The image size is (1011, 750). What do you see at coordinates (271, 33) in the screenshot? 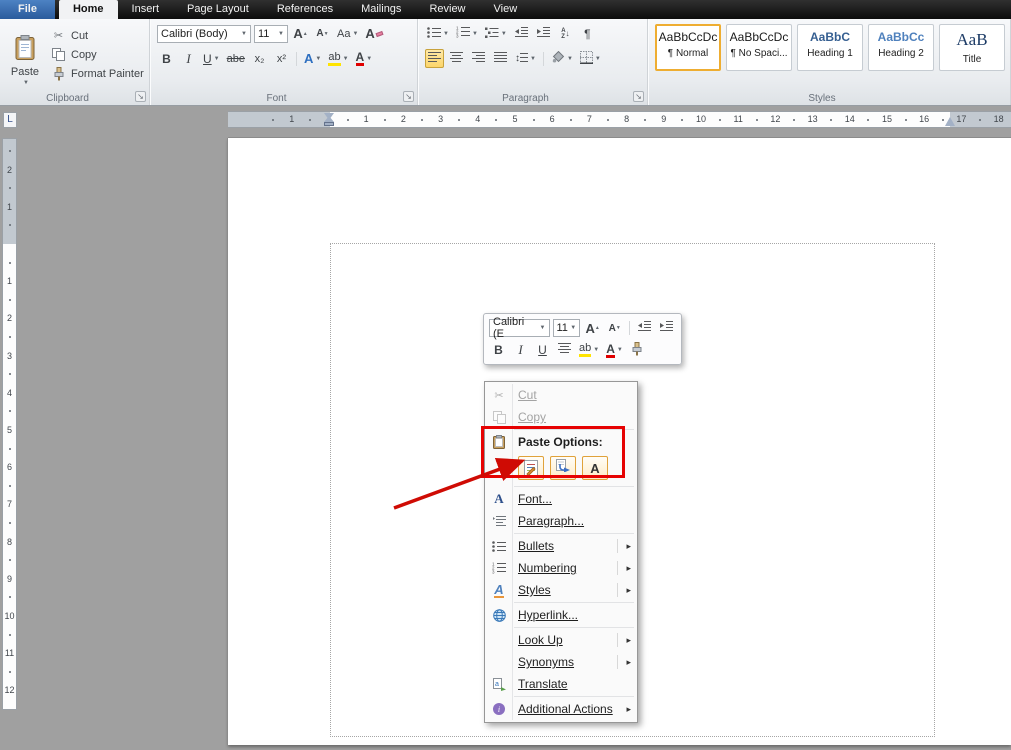
I see `font-size-select: 11 ▼` at bounding box center [271, 33].